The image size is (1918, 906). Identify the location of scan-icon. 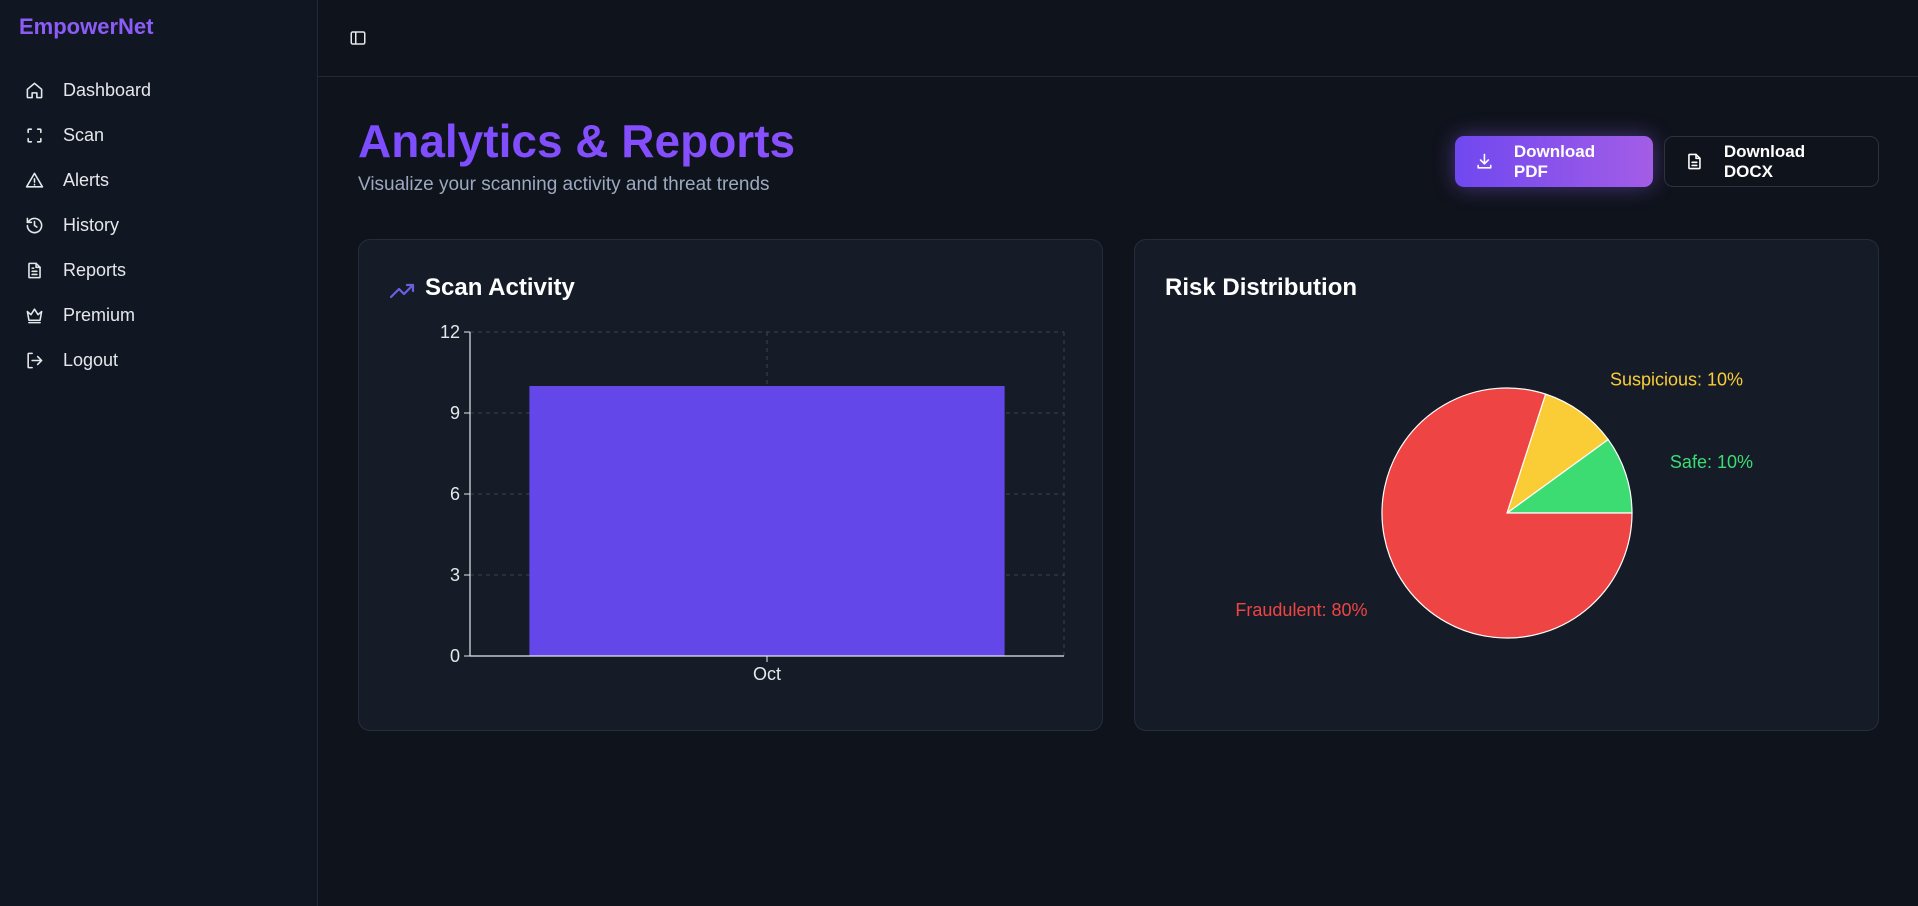
(34, 136).